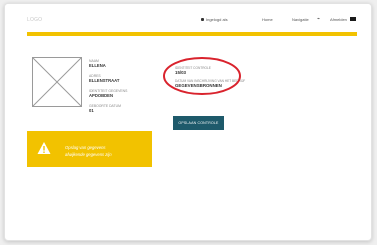 Image resolution: width=377 pixels, height=245 pixels. I want to click on image-placeholder-icon, so click(57, 82).